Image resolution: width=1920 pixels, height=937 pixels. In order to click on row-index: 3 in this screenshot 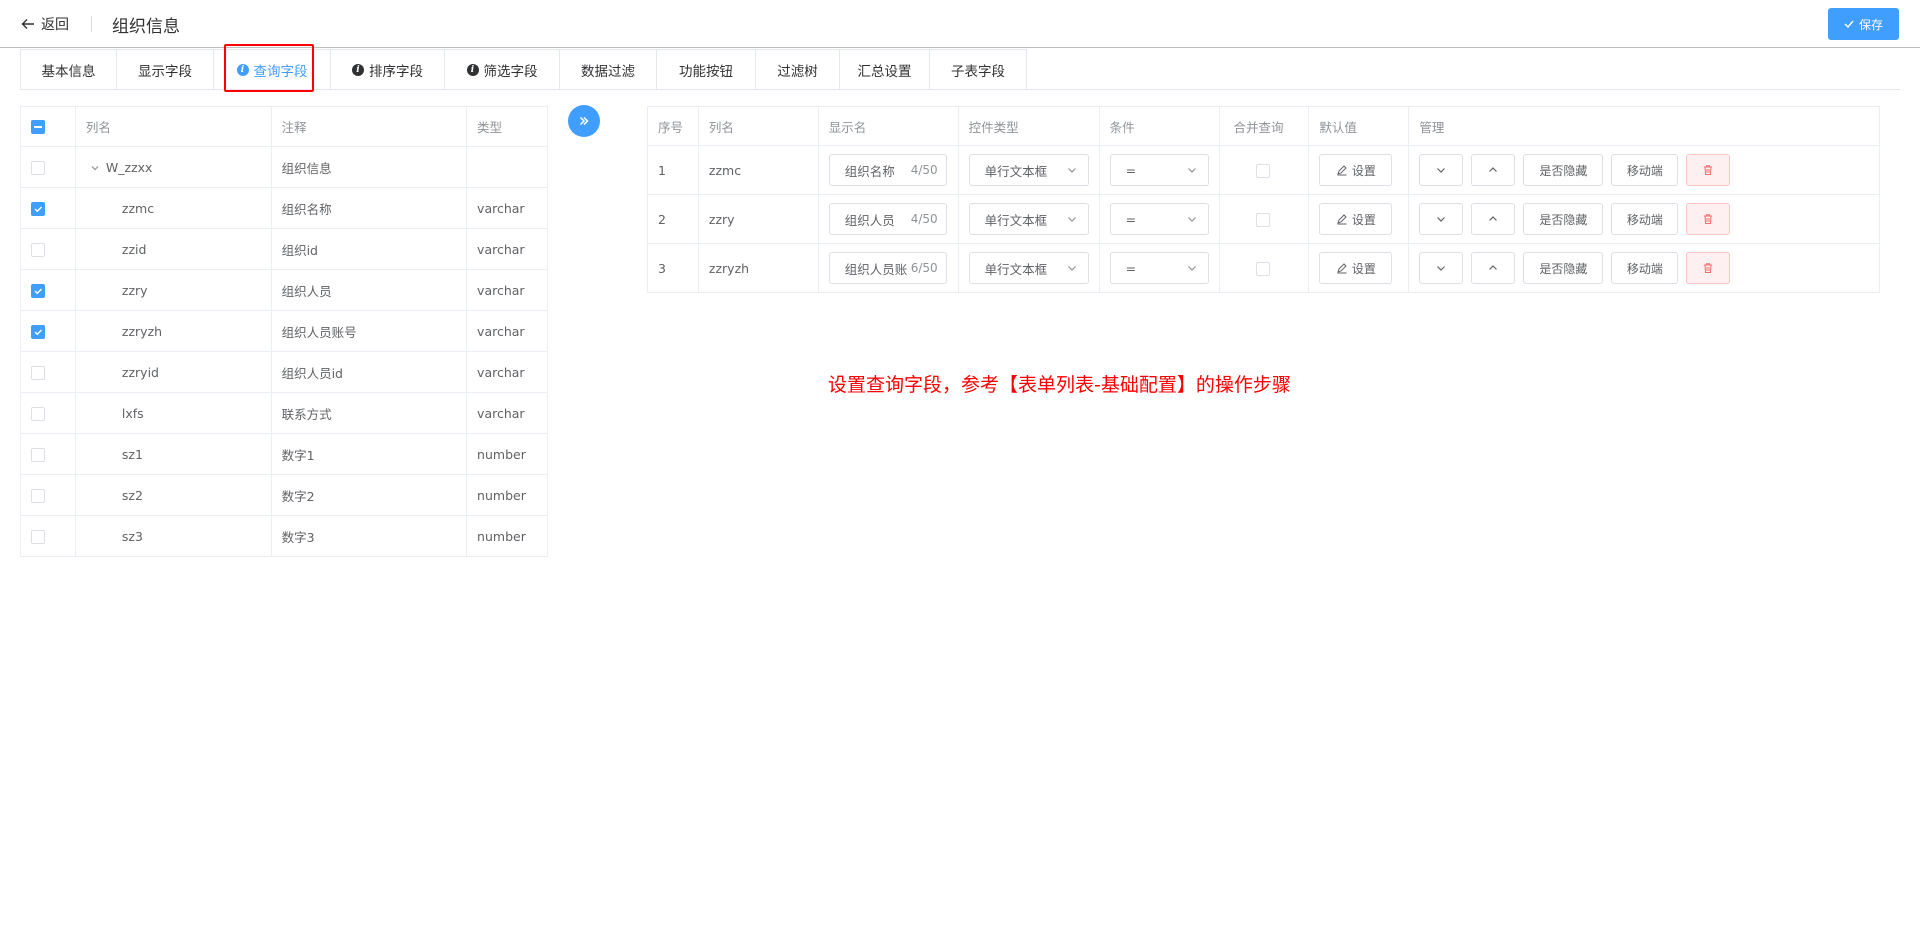, I will do `click(673, 268)`.